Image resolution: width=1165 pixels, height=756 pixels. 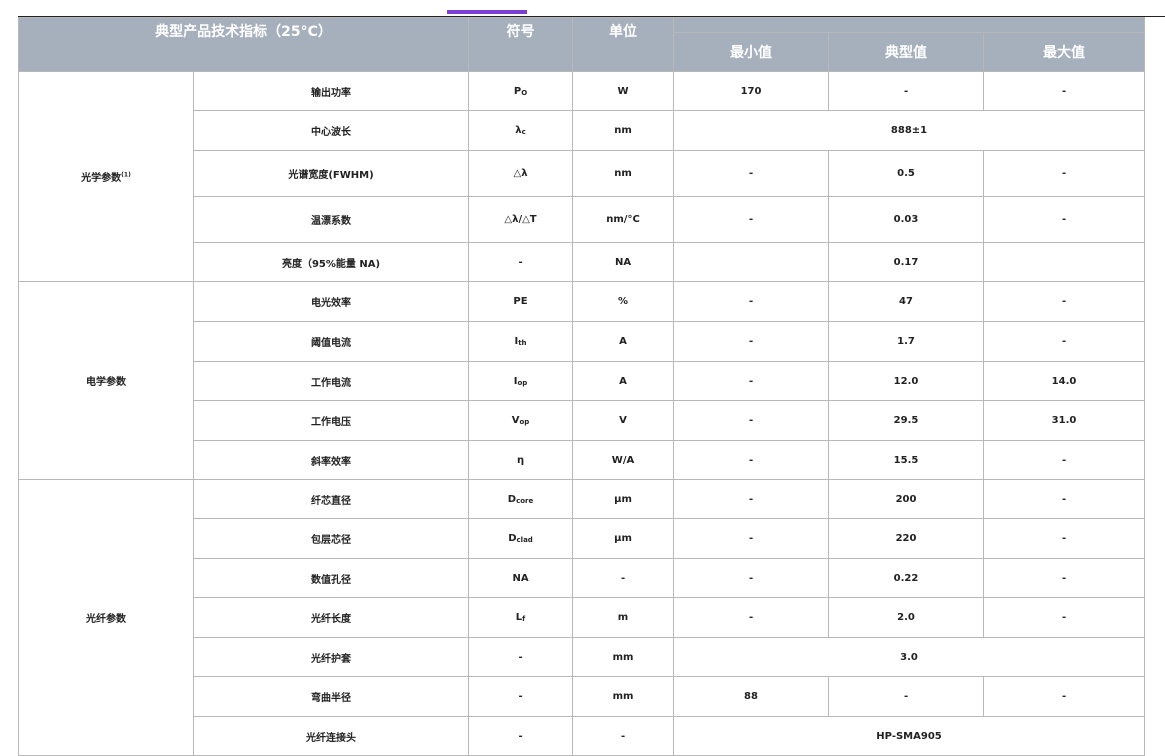 I want to click on unit-cell: V, so click(x=623, y=420).